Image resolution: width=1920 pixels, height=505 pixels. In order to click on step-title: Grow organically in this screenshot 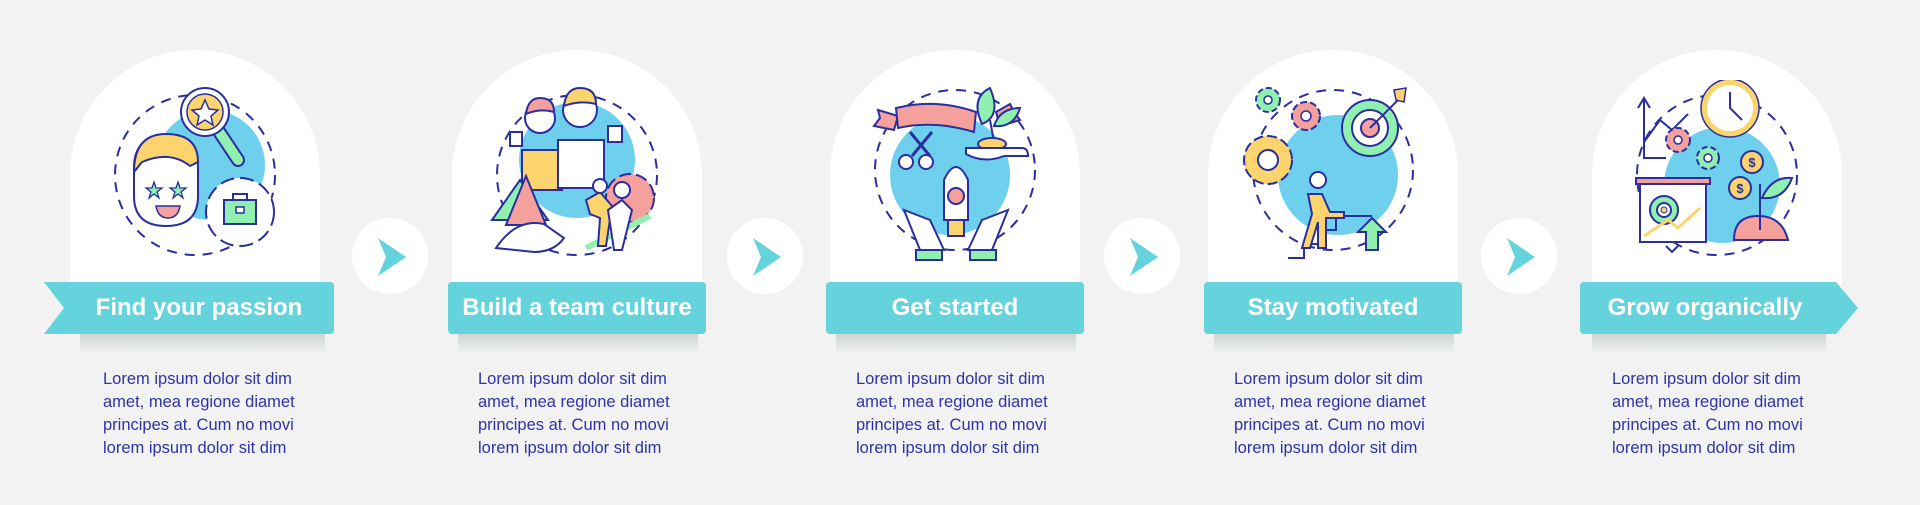, I will do `click(1705, 307)`.